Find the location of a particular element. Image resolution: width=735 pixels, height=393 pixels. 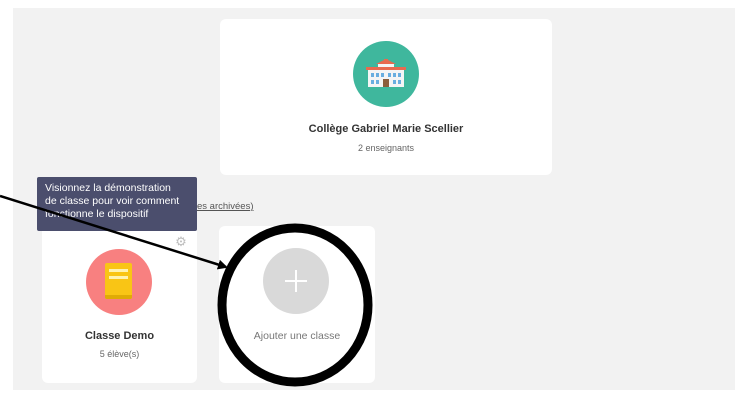

tooltip-line: de classe pour voir comment is located at coordinates (112, 201).